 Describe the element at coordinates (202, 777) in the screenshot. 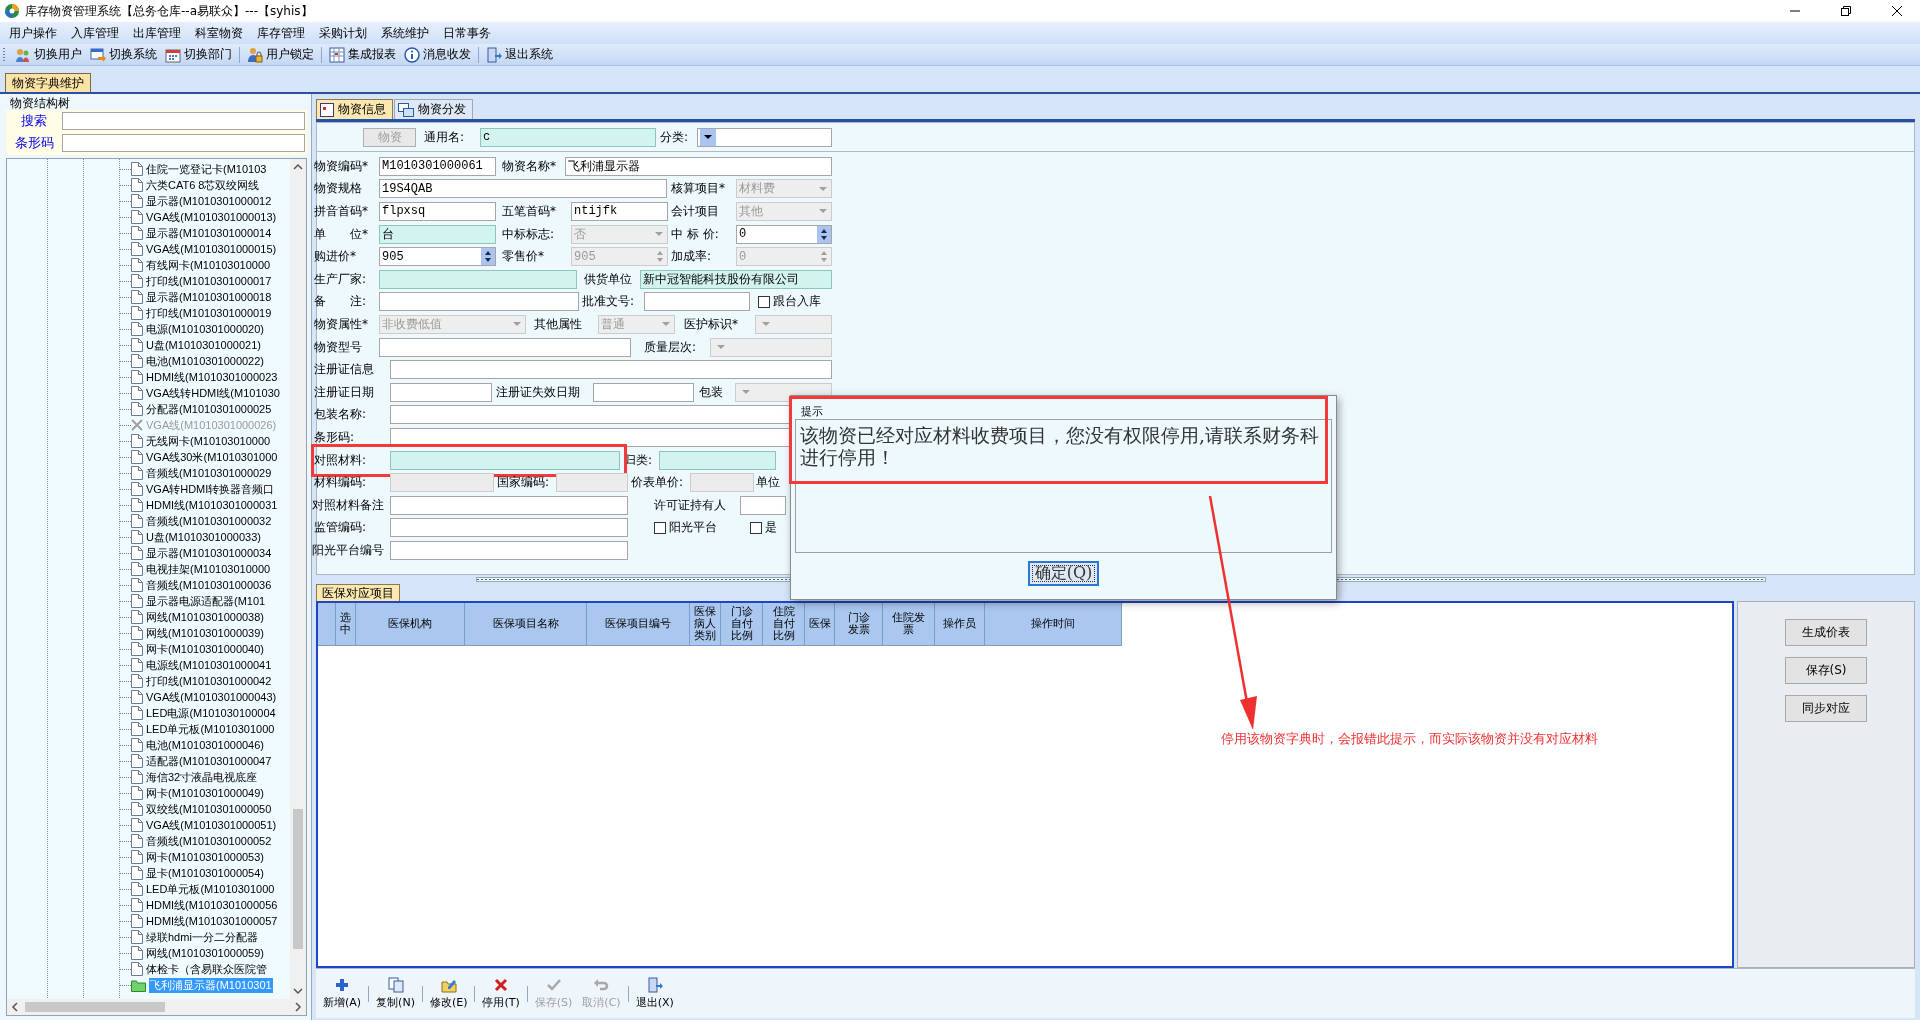

I see `tree-item: 海信32寸液晶电视底座` at that location.